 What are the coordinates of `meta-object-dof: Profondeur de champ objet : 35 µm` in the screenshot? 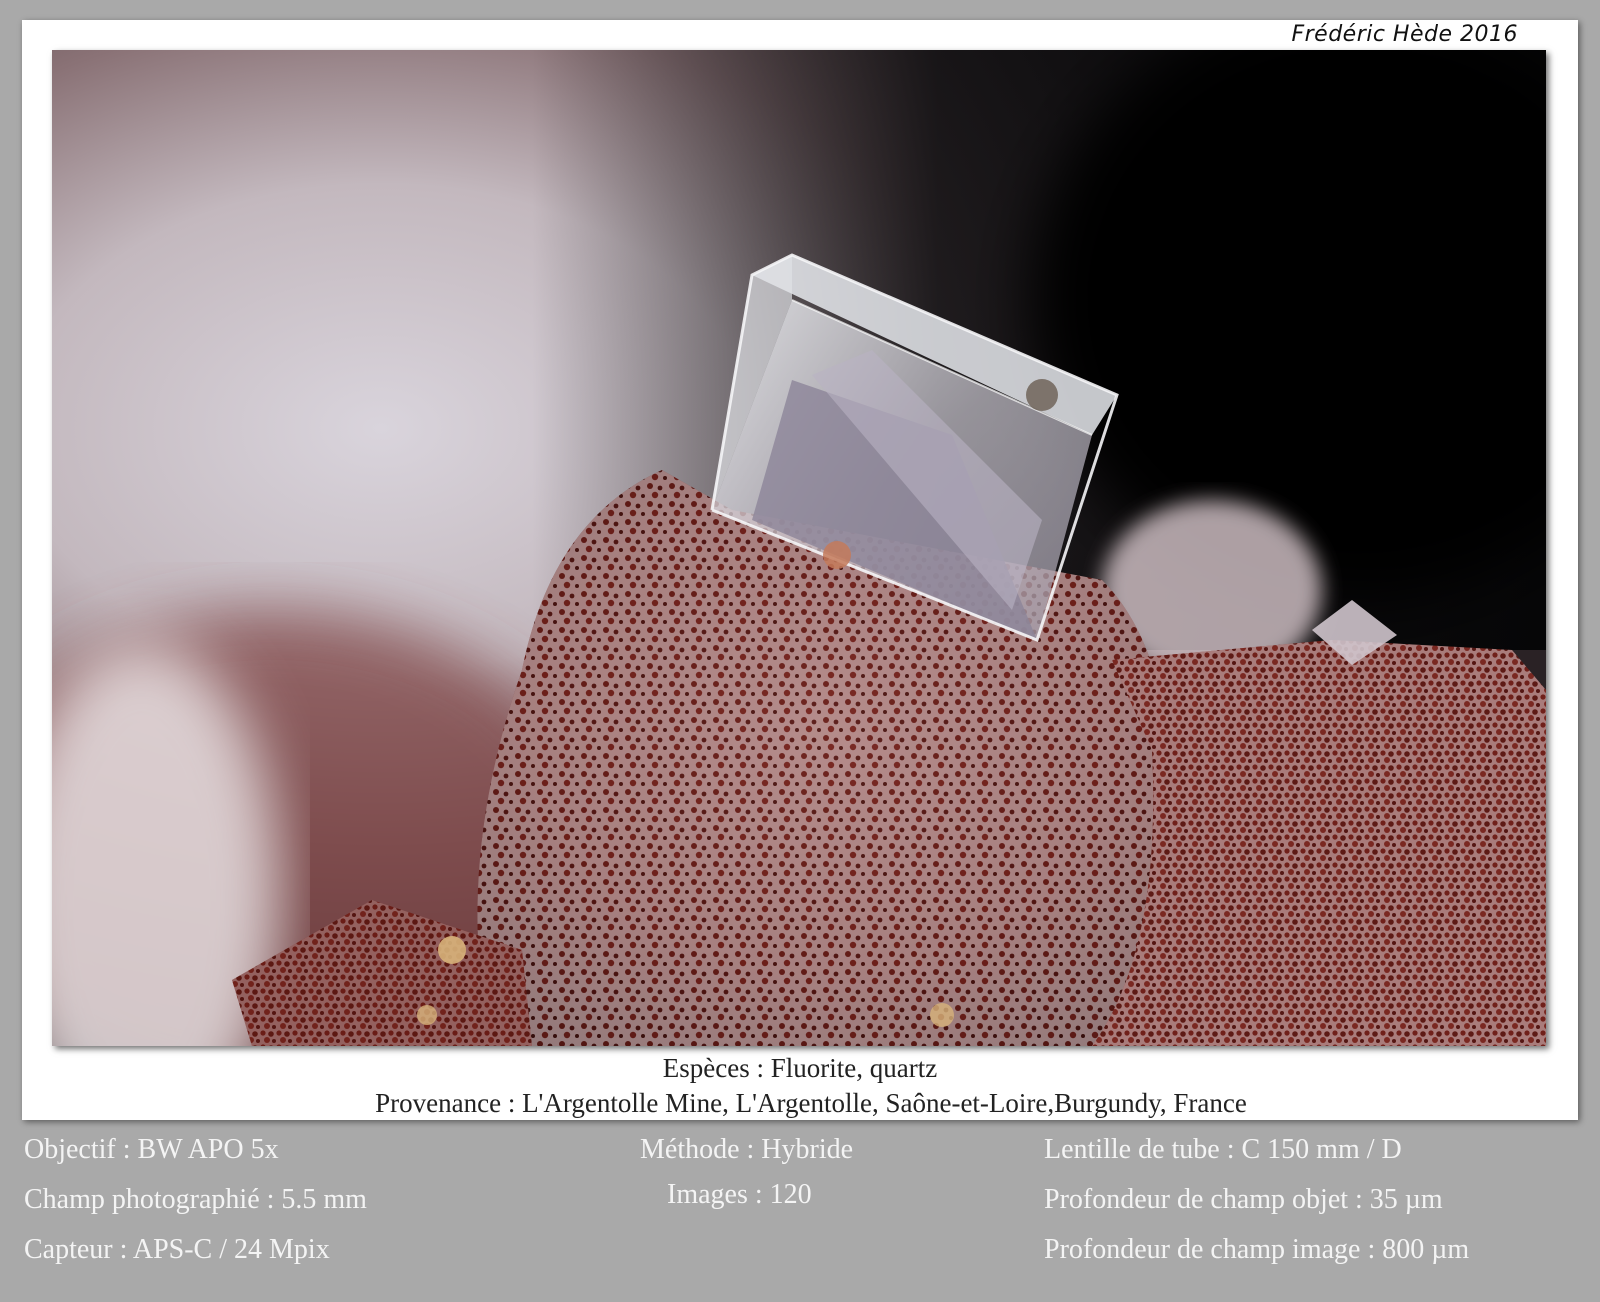 It's located at (1243, 1199).